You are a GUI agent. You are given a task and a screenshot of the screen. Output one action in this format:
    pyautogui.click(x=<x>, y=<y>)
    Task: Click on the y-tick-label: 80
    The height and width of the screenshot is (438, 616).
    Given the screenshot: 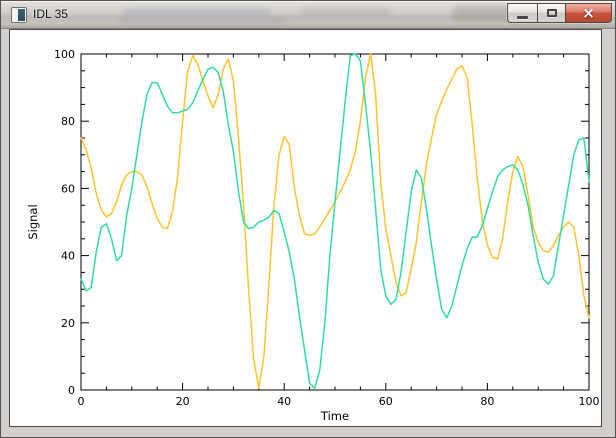 What is the action you would take?
    pyautogui.click(x=68, y=121)
    